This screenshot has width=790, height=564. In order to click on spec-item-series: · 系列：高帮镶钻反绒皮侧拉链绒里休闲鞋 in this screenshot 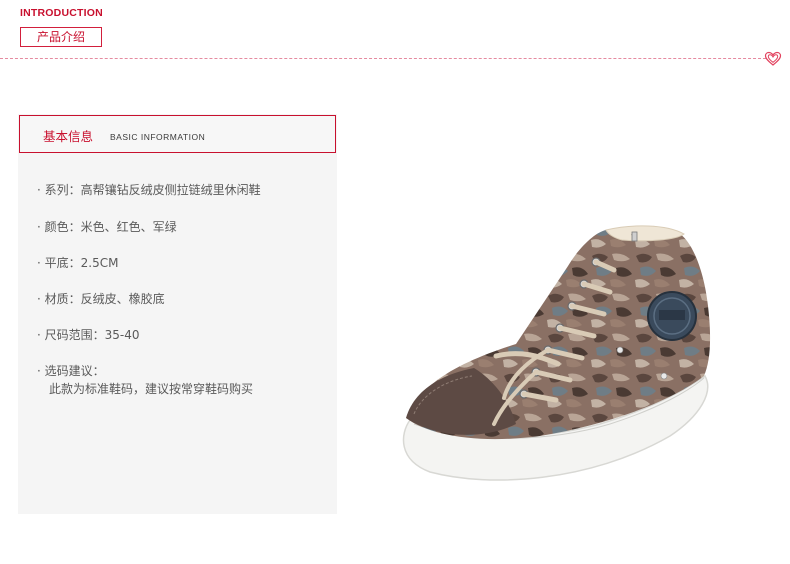, I will do `click(149, 190)`.